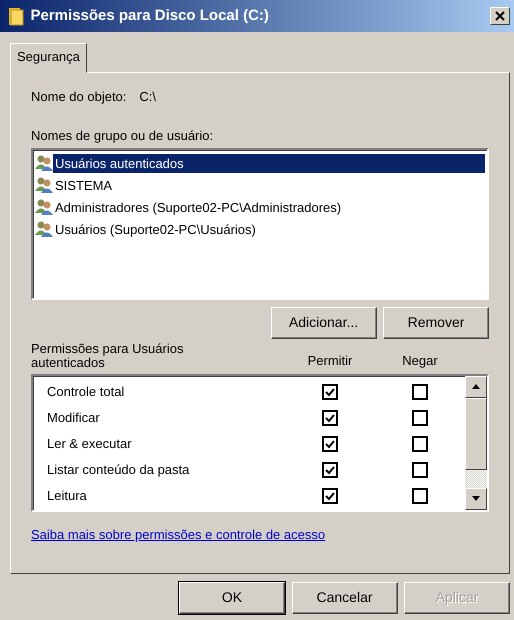 This screenshot has width=514, height=620. Describe the element at coordinates (67, 496) in the screenshot. I see `permission-name: Leitura` at that location.